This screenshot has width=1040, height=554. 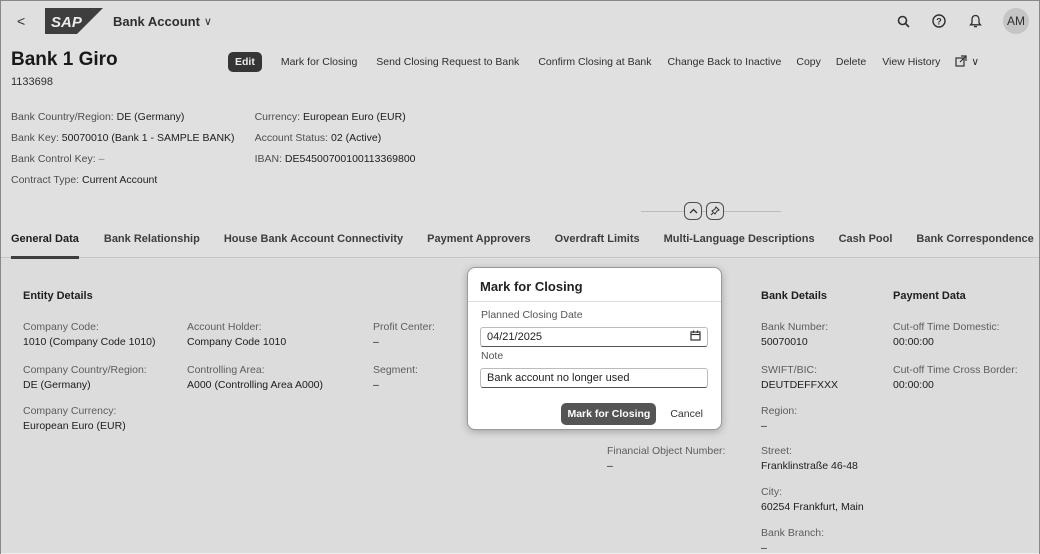 I want to click on account-holder-field: Account Holder: Company Code 1010, so click(x=237, y=334).